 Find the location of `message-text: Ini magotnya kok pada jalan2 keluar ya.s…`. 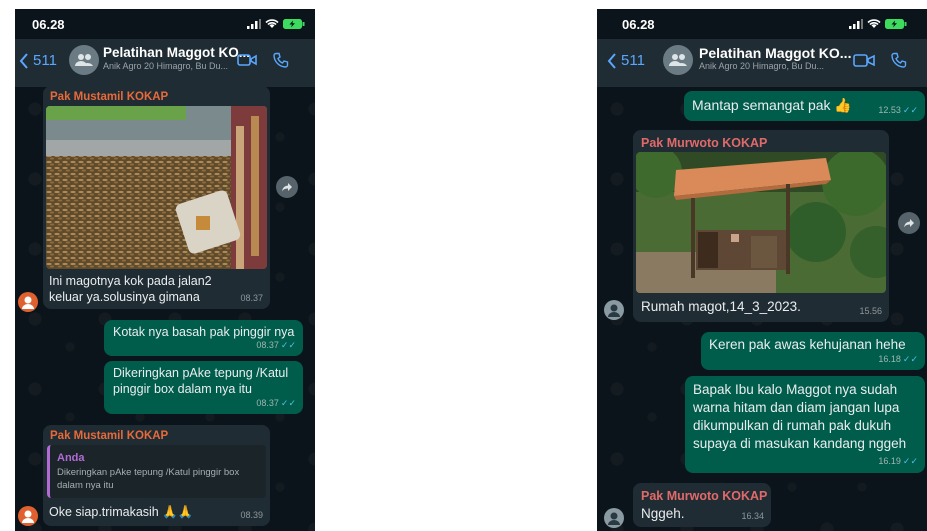

message-text: Ini magotnya kok pada jalan2 keluar ya.s… is located at coordinates (130, 289).